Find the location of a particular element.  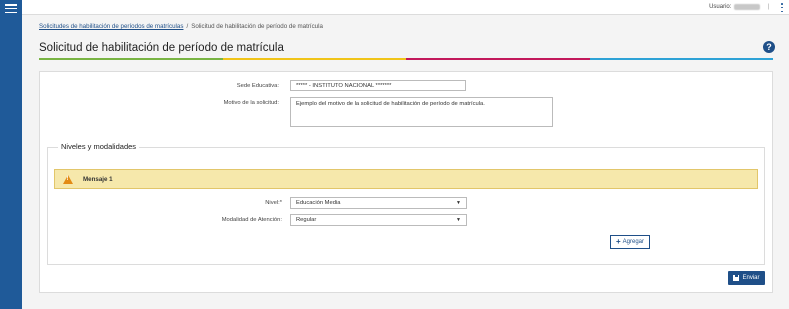

plus-icon: + is located at coordinates (618, 241).